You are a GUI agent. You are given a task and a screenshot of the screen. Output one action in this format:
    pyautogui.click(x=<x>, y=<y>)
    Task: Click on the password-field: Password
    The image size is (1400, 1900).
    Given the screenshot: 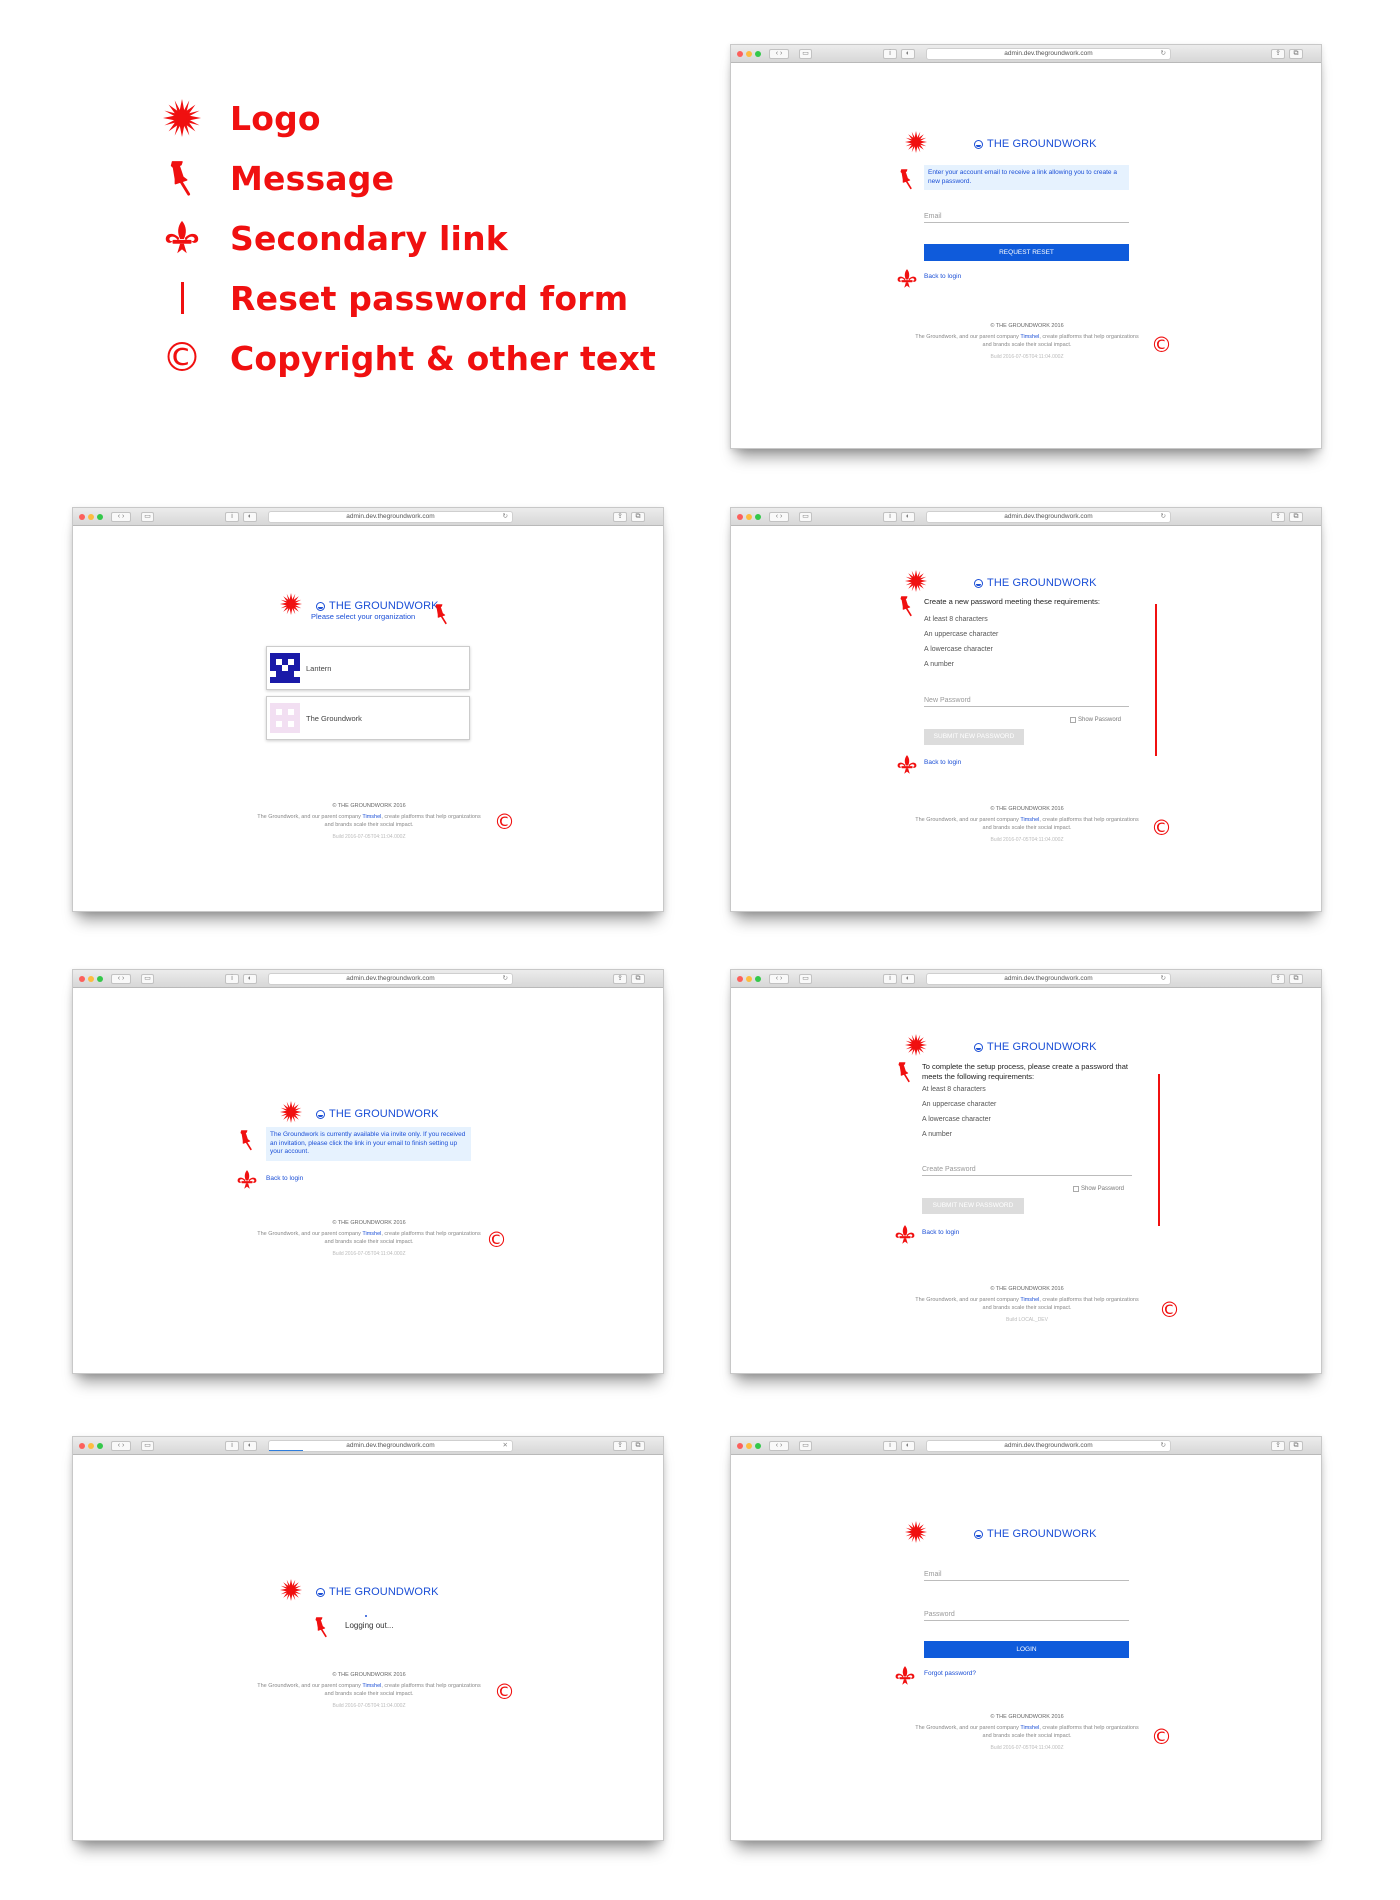 What is the action you would take?
    pyautogui.click(x=1026, y=1616)
    